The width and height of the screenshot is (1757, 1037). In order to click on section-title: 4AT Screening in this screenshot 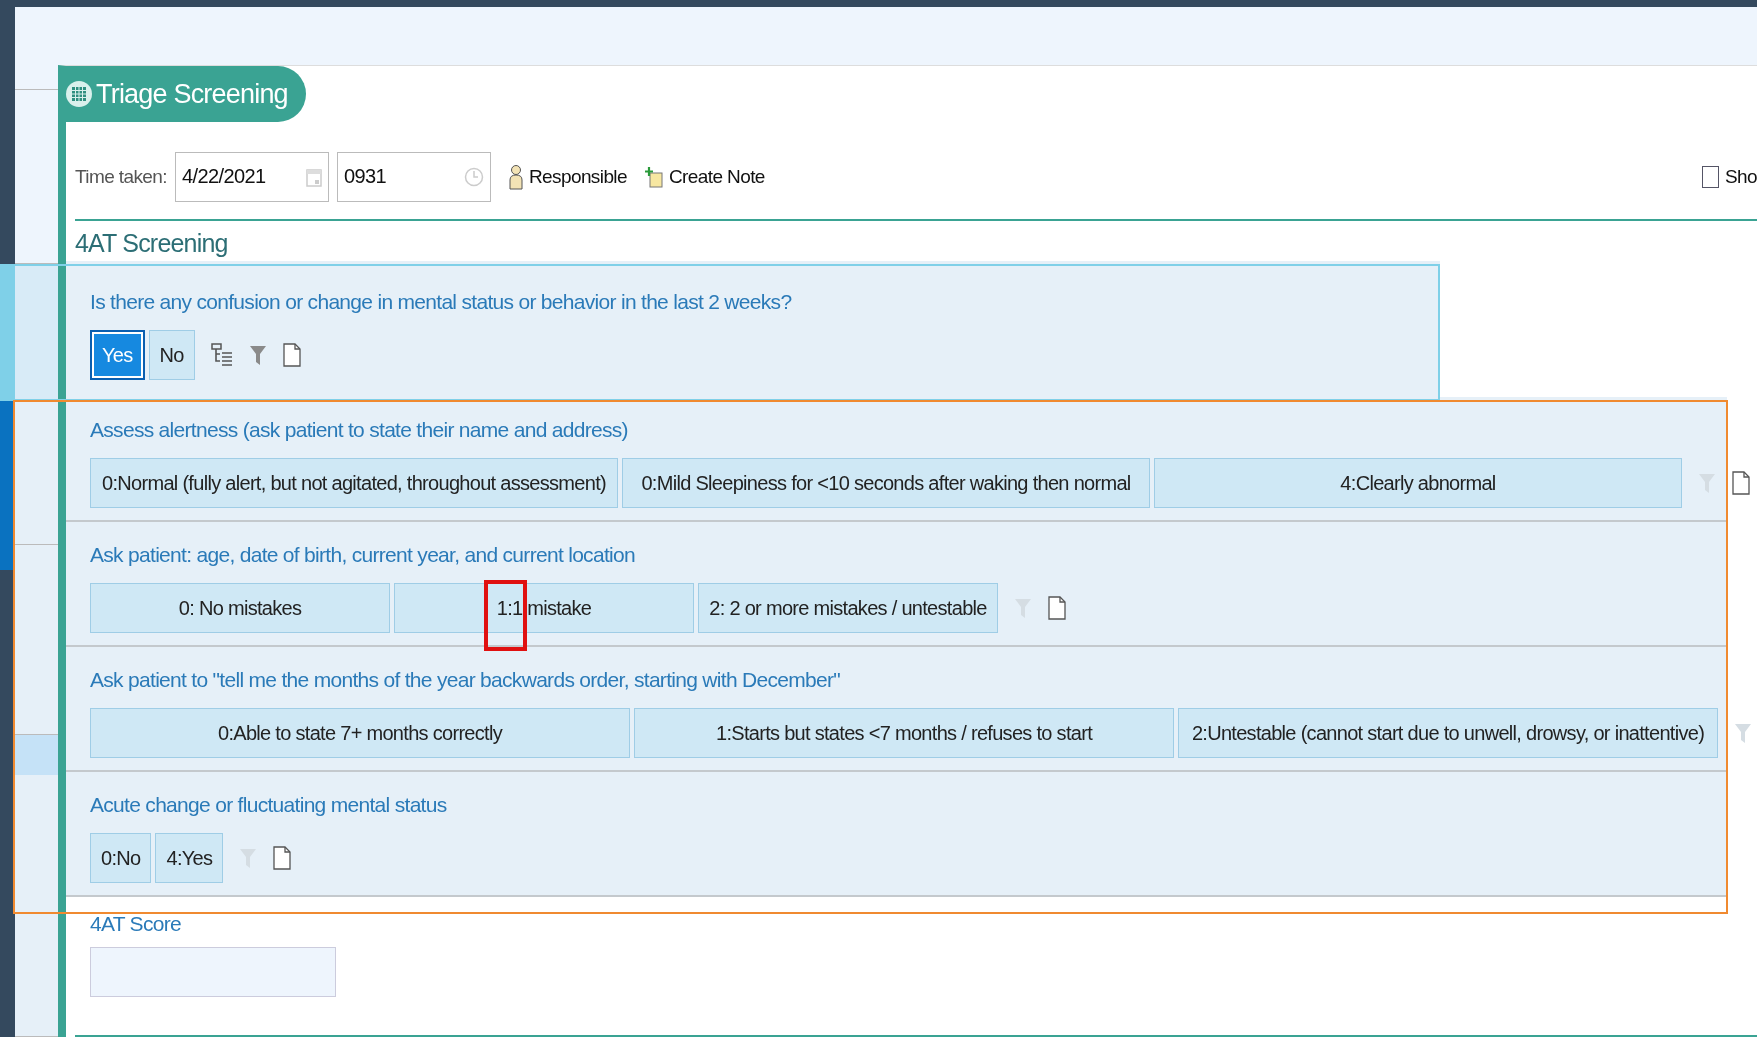, I will do `click(151, 243)`.